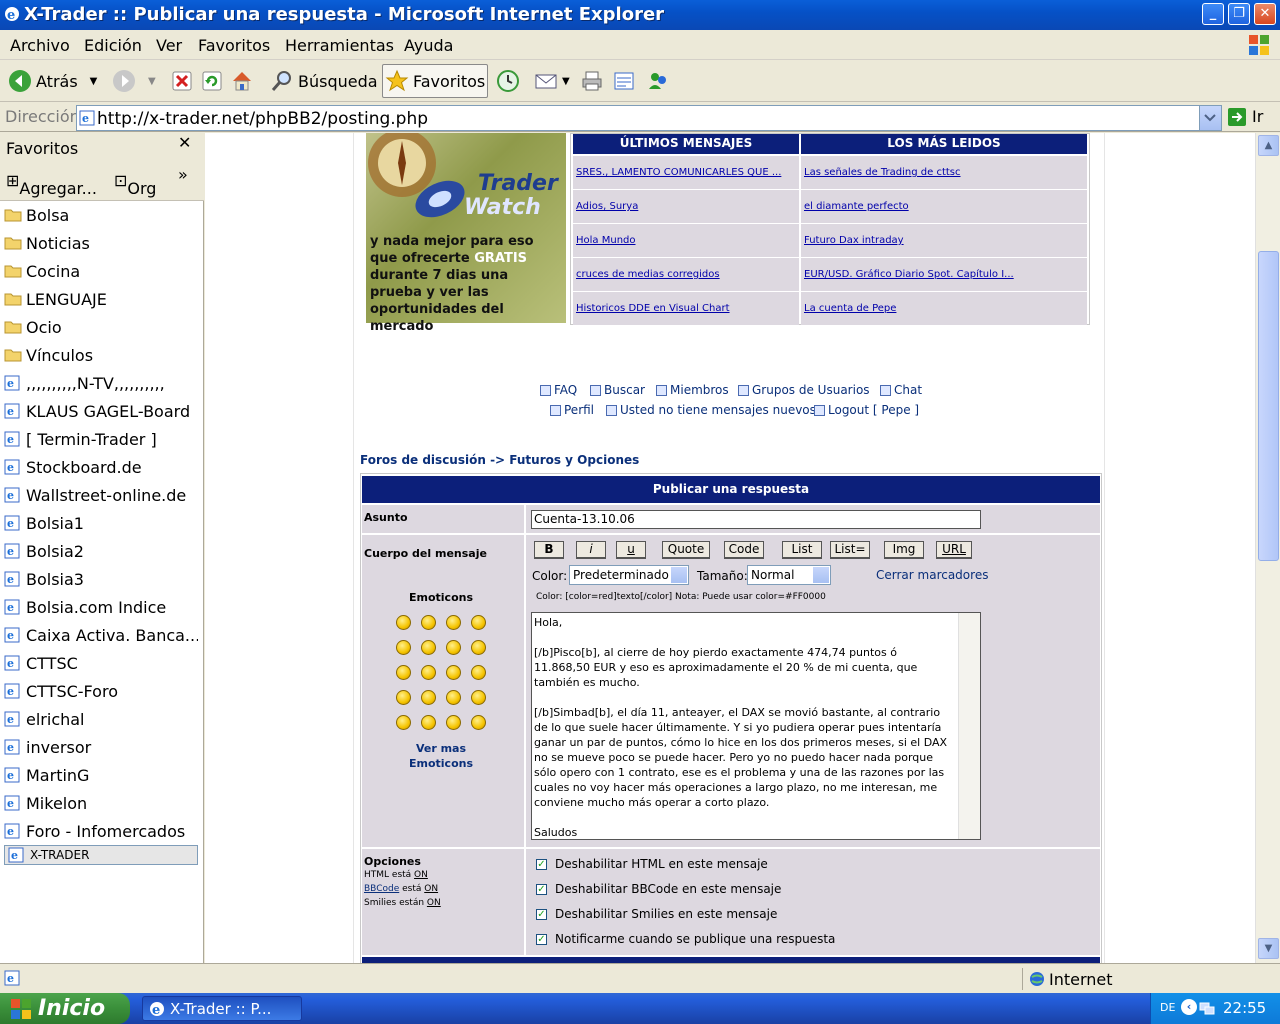  I want to click on option-row: ✓ Deshabilitar BBCode en este mensaje, so click(658, 889).